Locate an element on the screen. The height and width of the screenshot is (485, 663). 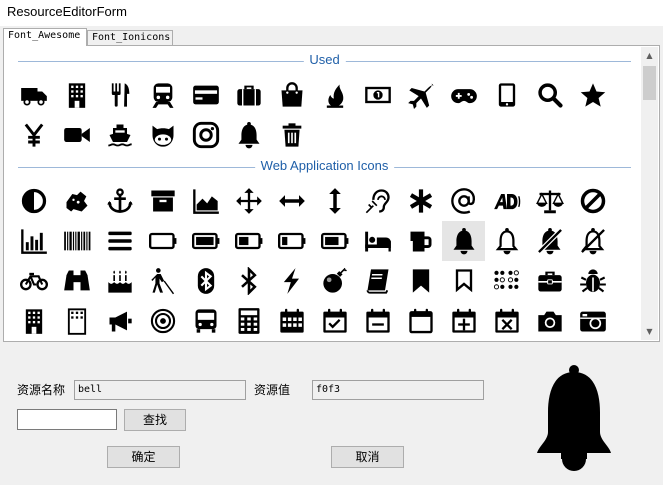
calendar-minus-icon is located at coordinates (377, 319).